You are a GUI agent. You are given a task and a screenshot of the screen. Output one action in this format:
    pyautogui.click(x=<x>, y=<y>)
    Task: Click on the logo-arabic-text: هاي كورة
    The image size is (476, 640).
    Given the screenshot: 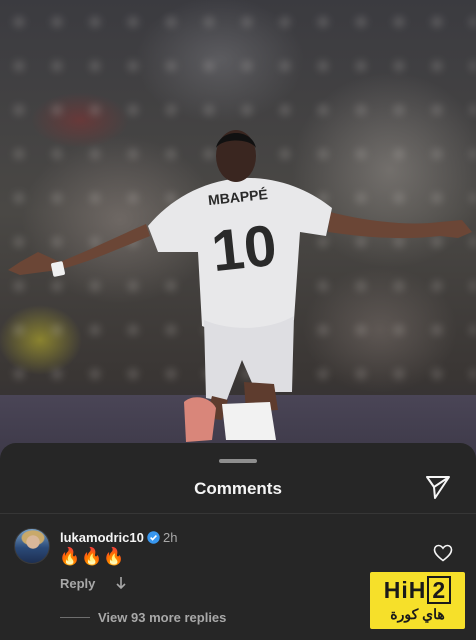 What is the action you would take?
    pyautogui.click(x=417, y=614)
    